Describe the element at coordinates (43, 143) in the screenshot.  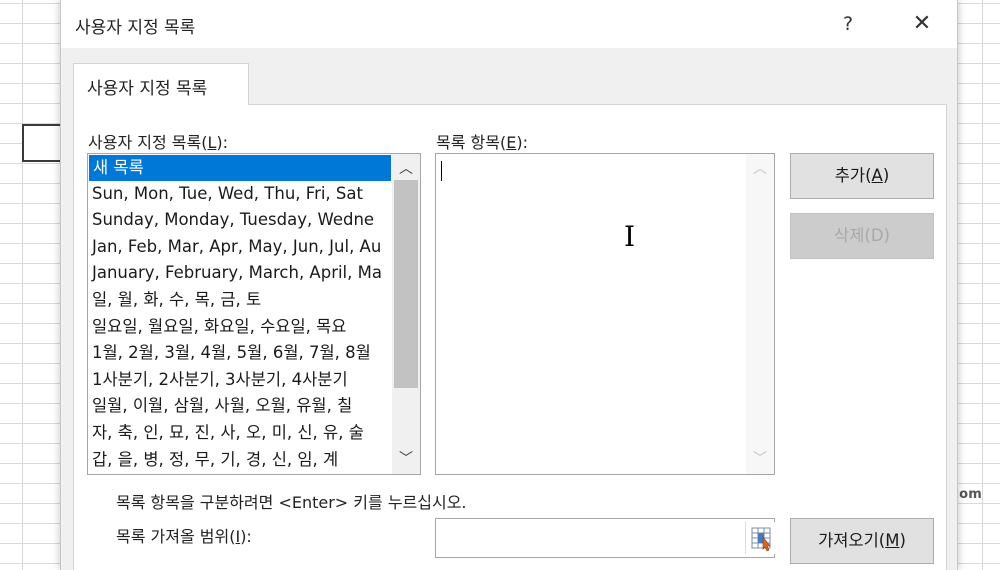
I see `active-cell` at that location.